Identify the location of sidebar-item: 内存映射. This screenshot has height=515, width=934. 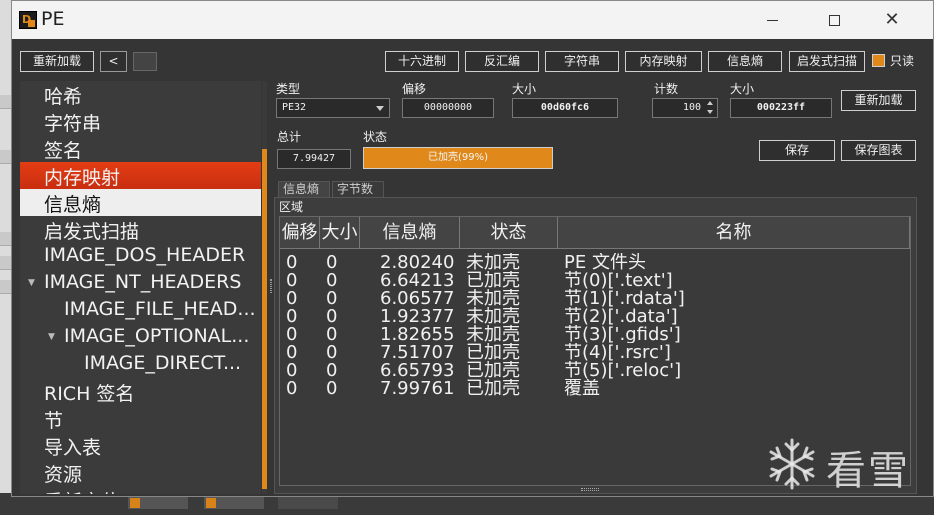
(140, 175).